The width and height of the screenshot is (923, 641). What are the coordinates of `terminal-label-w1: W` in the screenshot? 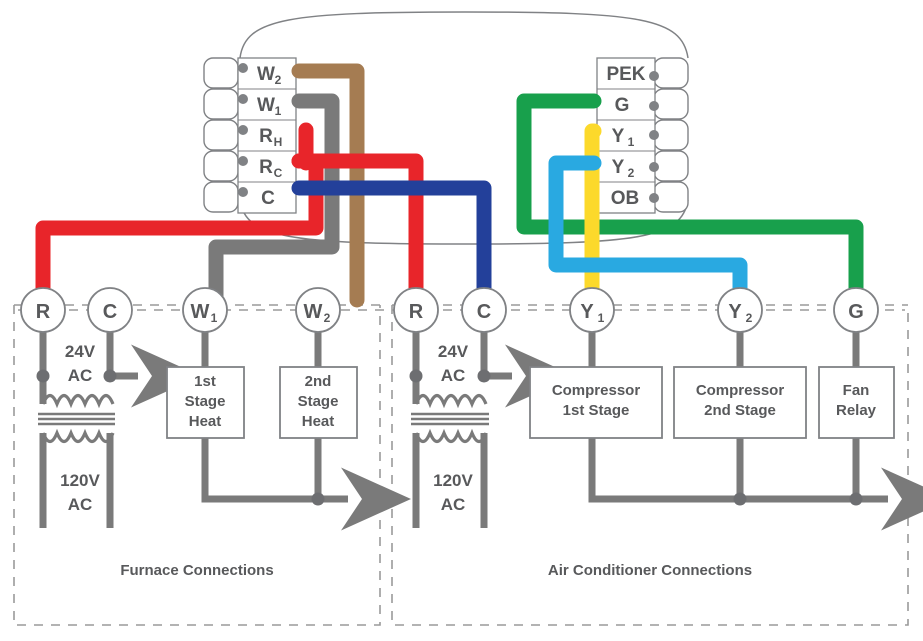 It's located at (266, 105).